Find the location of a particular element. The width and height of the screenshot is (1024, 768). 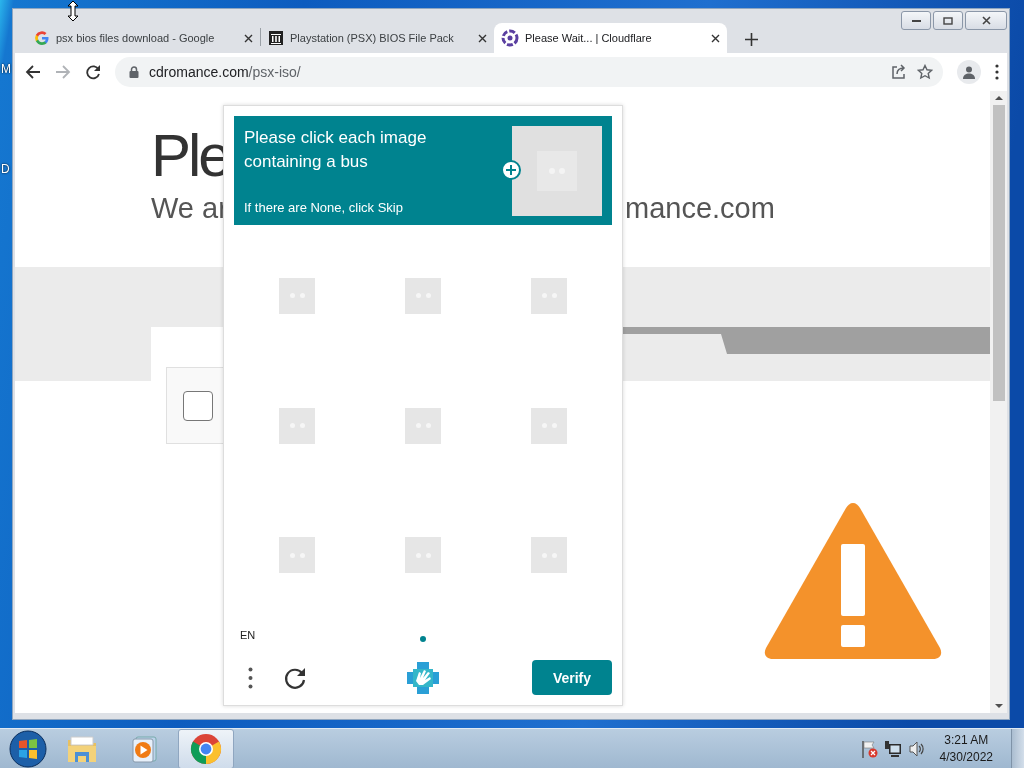

maximize-button is located at coordinates (948, 20).